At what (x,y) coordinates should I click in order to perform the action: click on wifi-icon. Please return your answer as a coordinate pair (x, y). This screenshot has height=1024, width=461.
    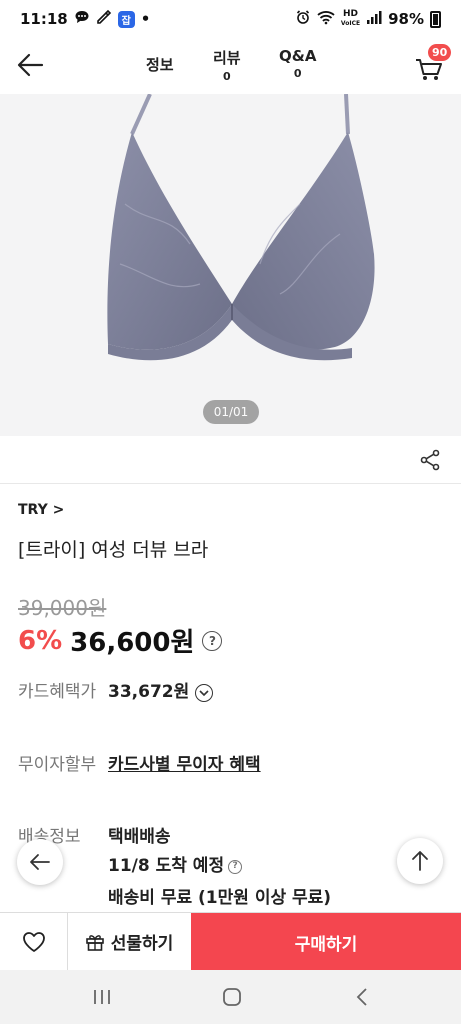
    Looking at the image, I should click on (326, 19).